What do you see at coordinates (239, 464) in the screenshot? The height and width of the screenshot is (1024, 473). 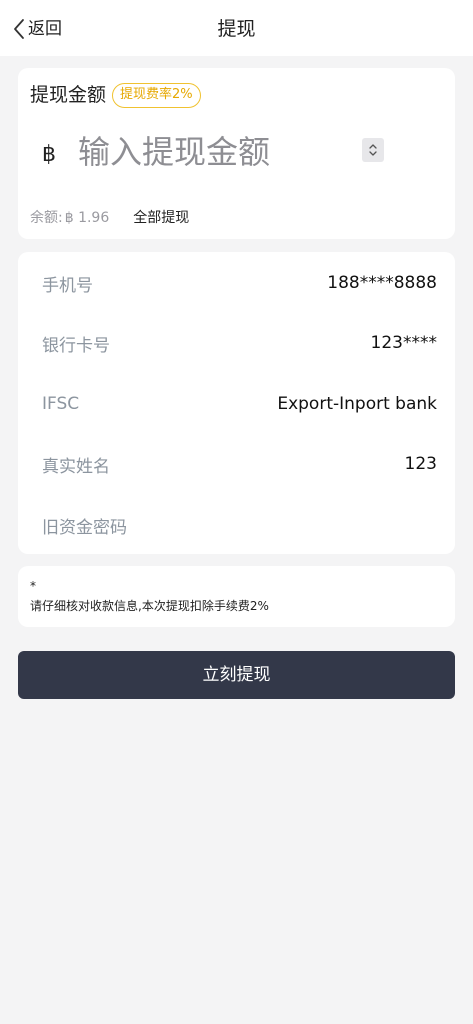 I see `real-name-row: 真实姓名 123` at bounding box center [239, 464].